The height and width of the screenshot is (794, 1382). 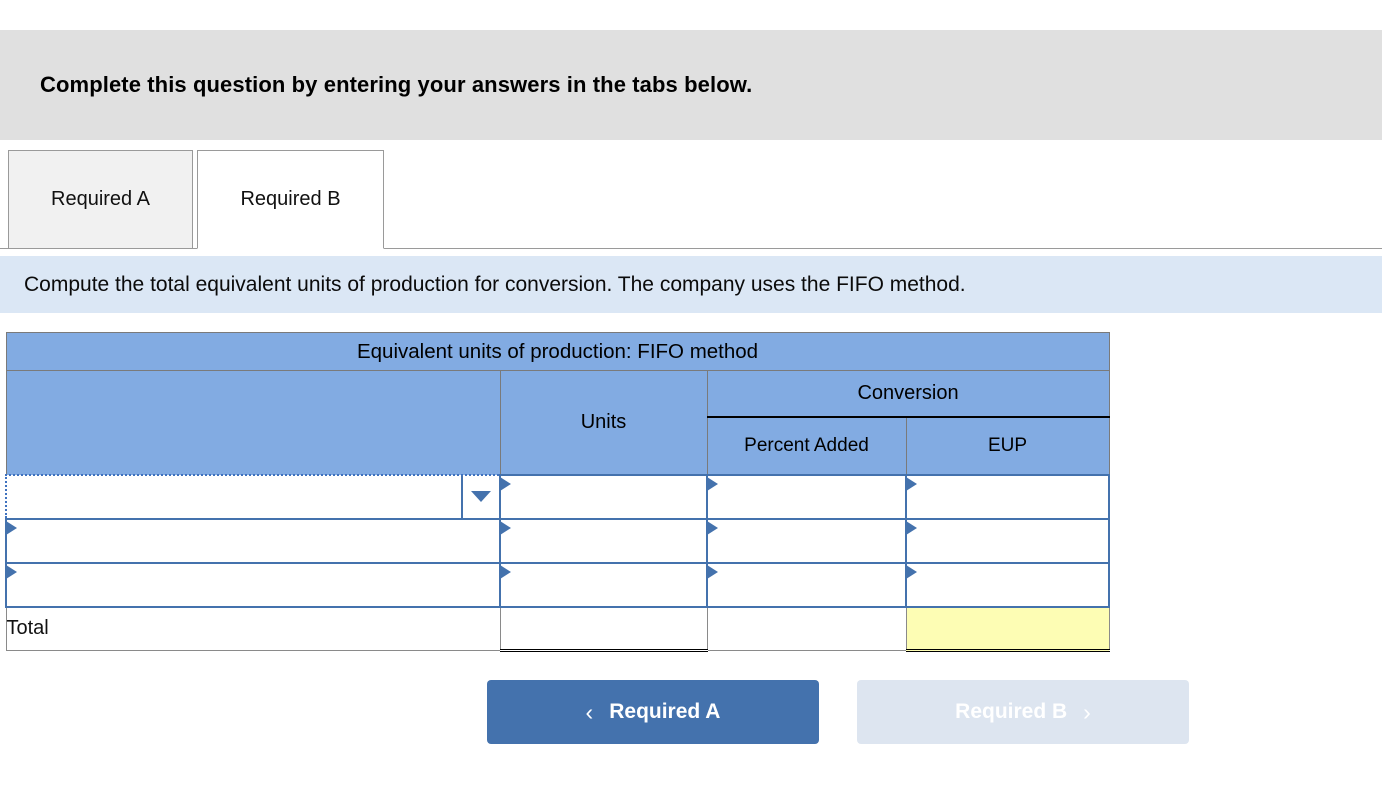 I want to click on row-3-percent-added-input, so click(x=806, y=584).